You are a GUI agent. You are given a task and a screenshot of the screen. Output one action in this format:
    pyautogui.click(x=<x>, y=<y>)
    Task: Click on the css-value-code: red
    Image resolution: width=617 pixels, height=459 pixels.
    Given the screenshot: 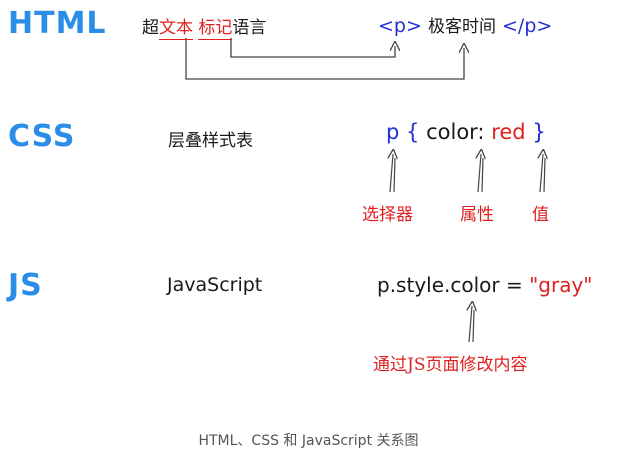 What is the action you would take?
    pyautogui.click(x=508, y=132)
    